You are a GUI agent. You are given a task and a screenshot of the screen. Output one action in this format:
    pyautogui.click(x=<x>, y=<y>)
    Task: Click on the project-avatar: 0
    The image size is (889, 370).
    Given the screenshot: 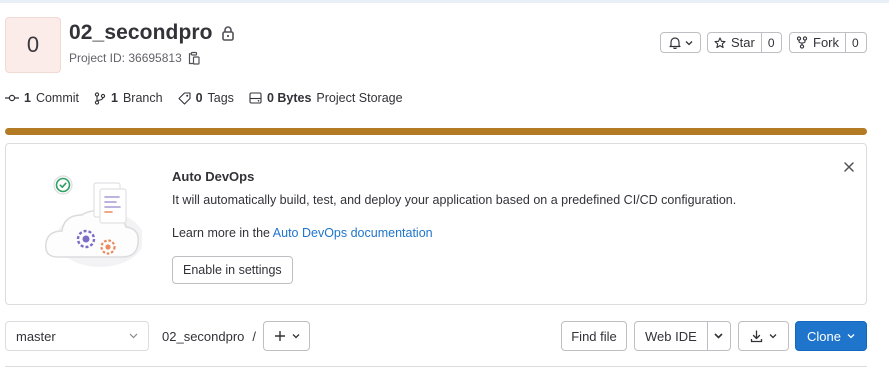 What is the action you would take?
    pyautogui.click(x=33, y=45)
    